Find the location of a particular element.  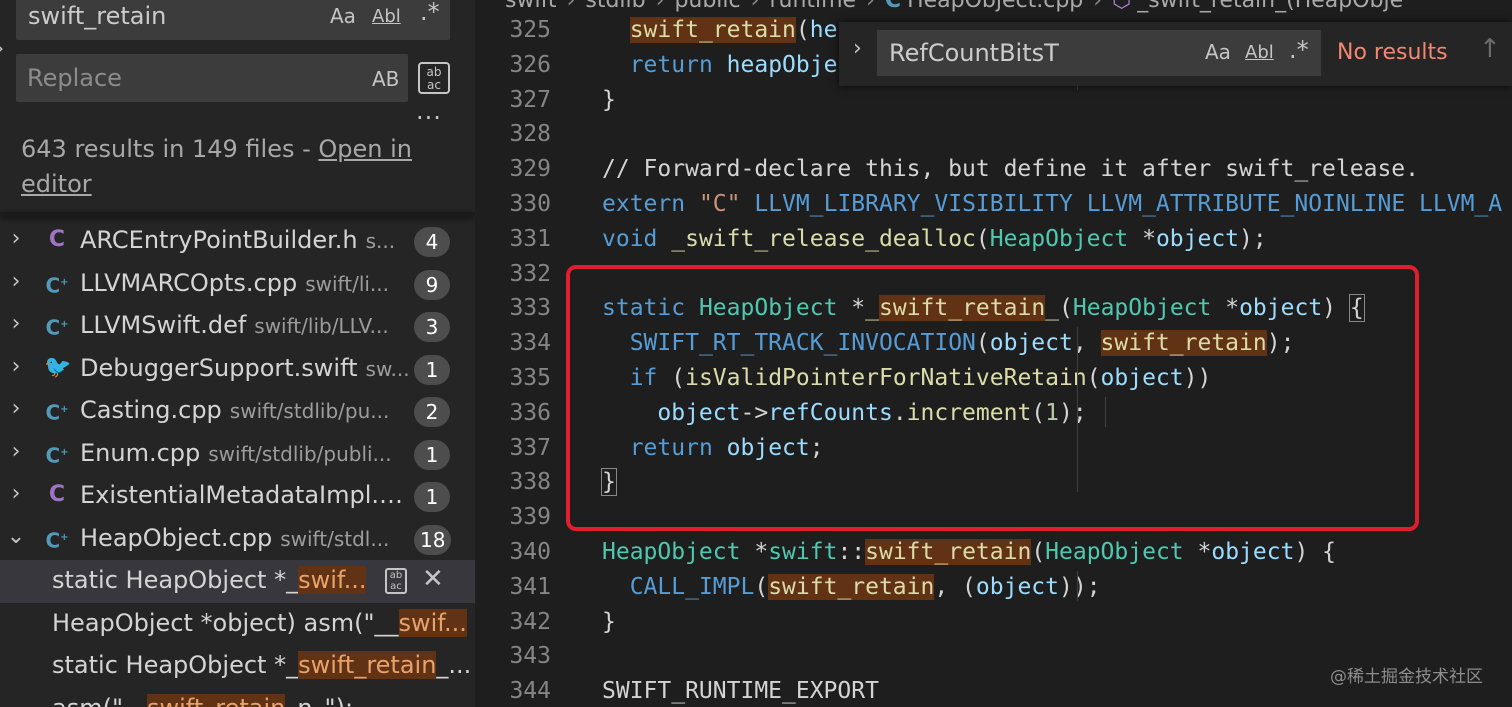

breadcrumb-item: _swift_retain_(HeapObje is located at coordinates (1270, 6).